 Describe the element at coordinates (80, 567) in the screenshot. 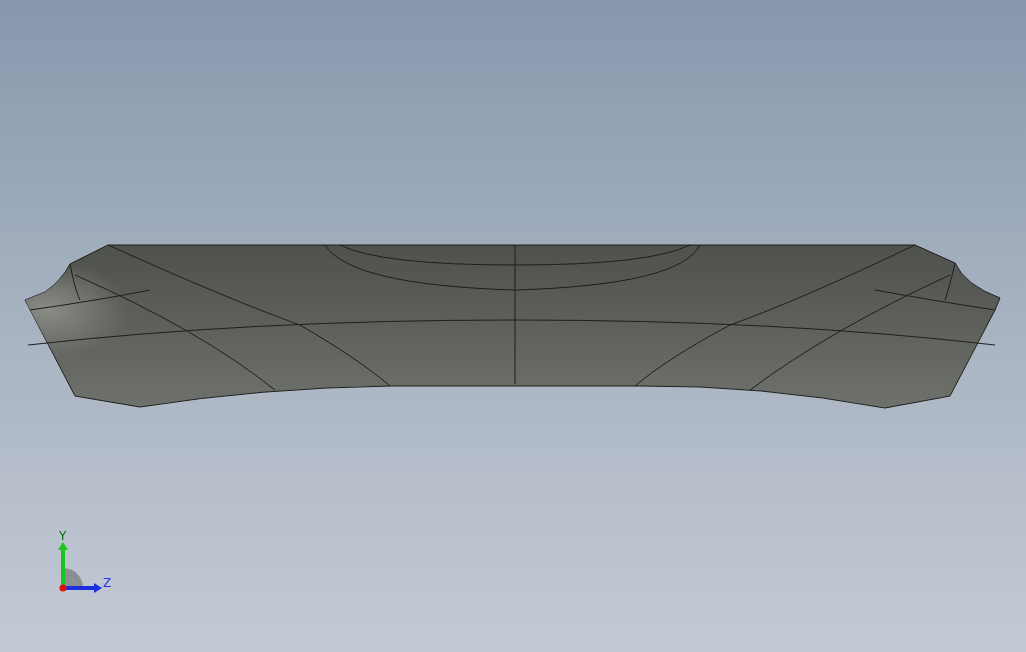

I see `axis-triad-drawing` at that location.